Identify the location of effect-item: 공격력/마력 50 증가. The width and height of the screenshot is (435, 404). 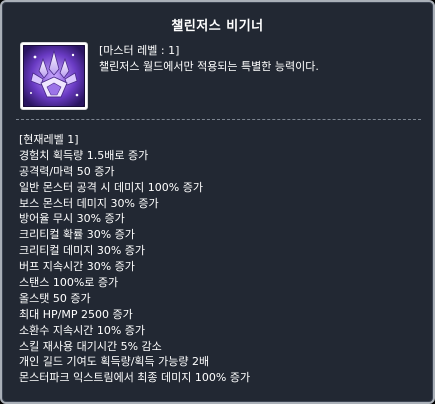
(67, 171).